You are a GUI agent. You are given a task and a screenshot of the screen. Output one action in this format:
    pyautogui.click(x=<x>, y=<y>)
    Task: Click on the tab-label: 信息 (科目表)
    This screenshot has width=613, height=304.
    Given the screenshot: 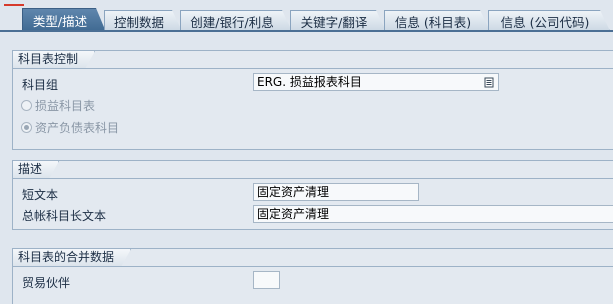 What is the action you would take?
    pyautogui.click(x=433, y=22)
    